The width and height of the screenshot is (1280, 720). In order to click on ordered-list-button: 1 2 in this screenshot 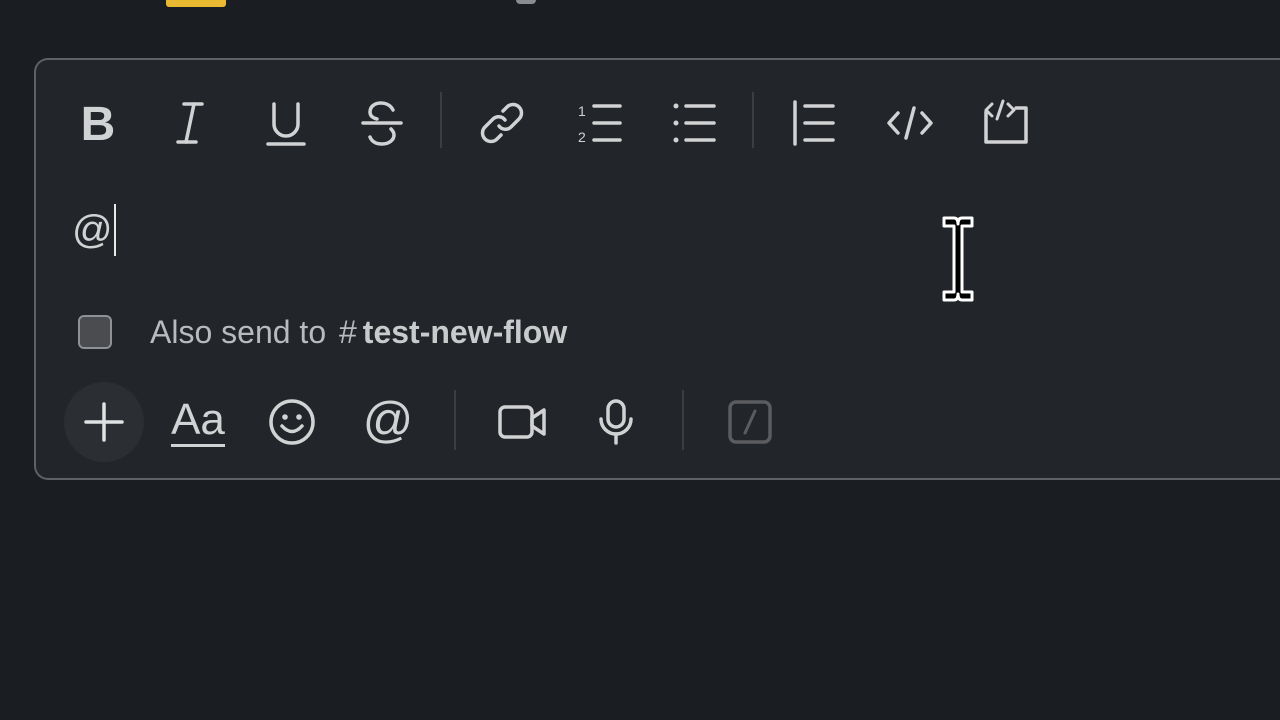, I will do `click(598, 123)`.